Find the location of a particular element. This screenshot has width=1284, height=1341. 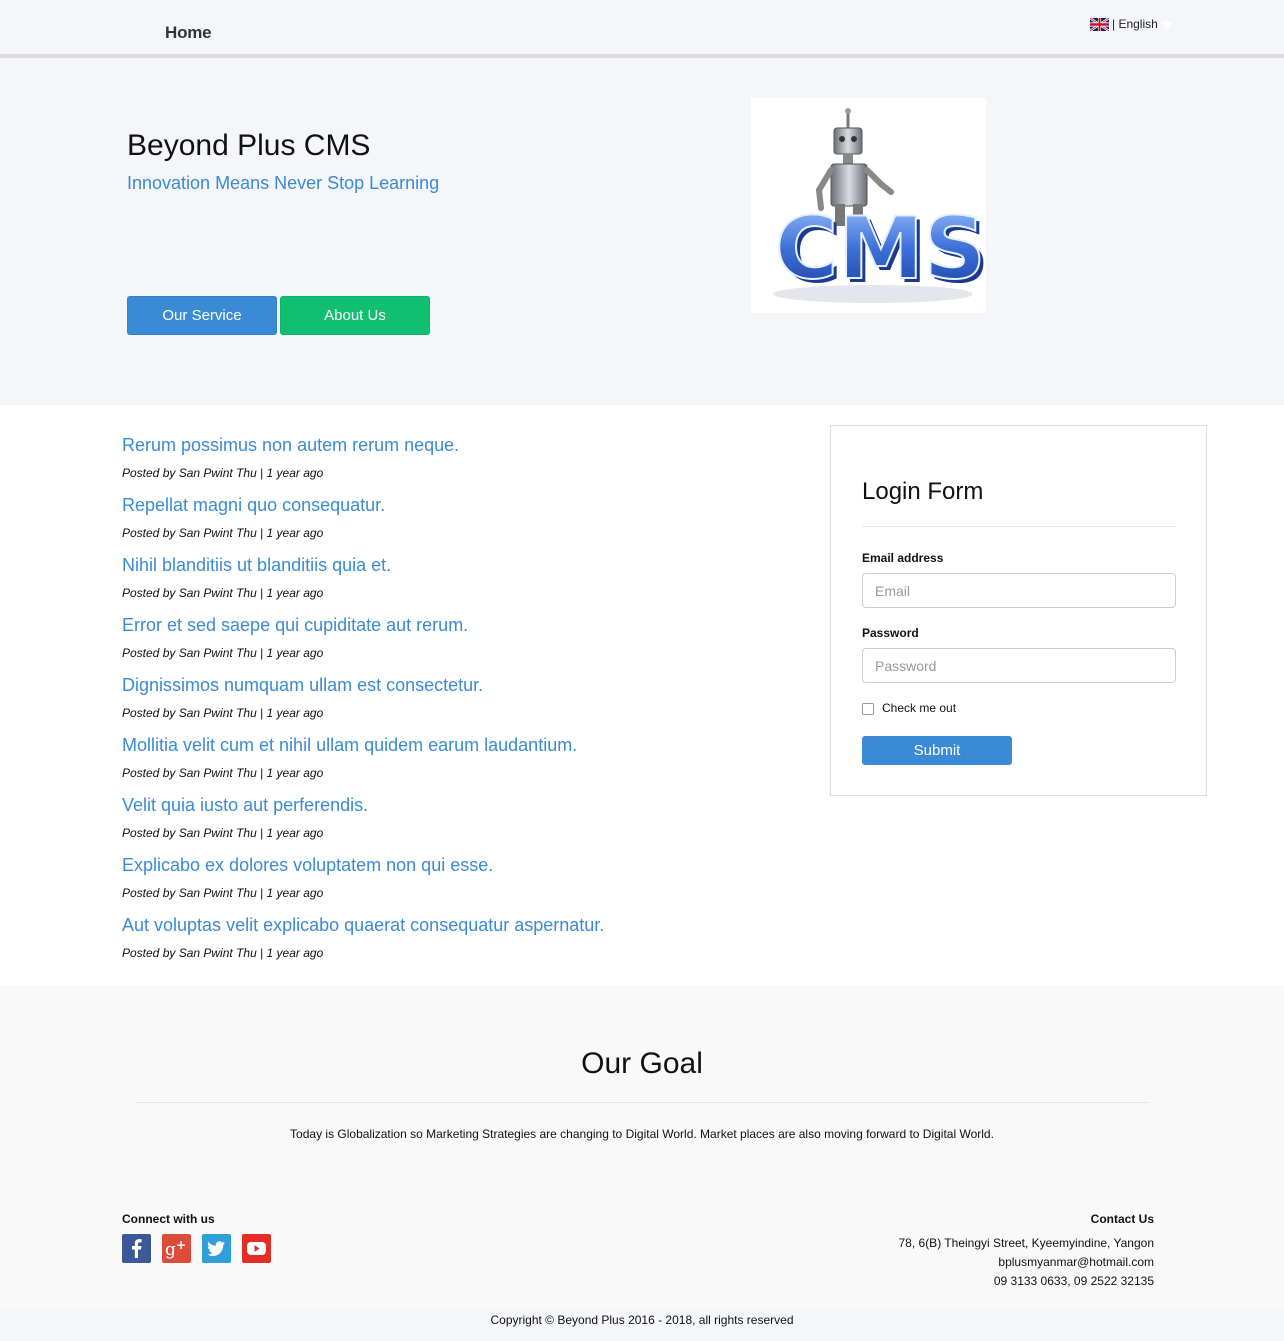

post-title-link: Repellat magni quo consequatur. is located at coordinates (253, 505).